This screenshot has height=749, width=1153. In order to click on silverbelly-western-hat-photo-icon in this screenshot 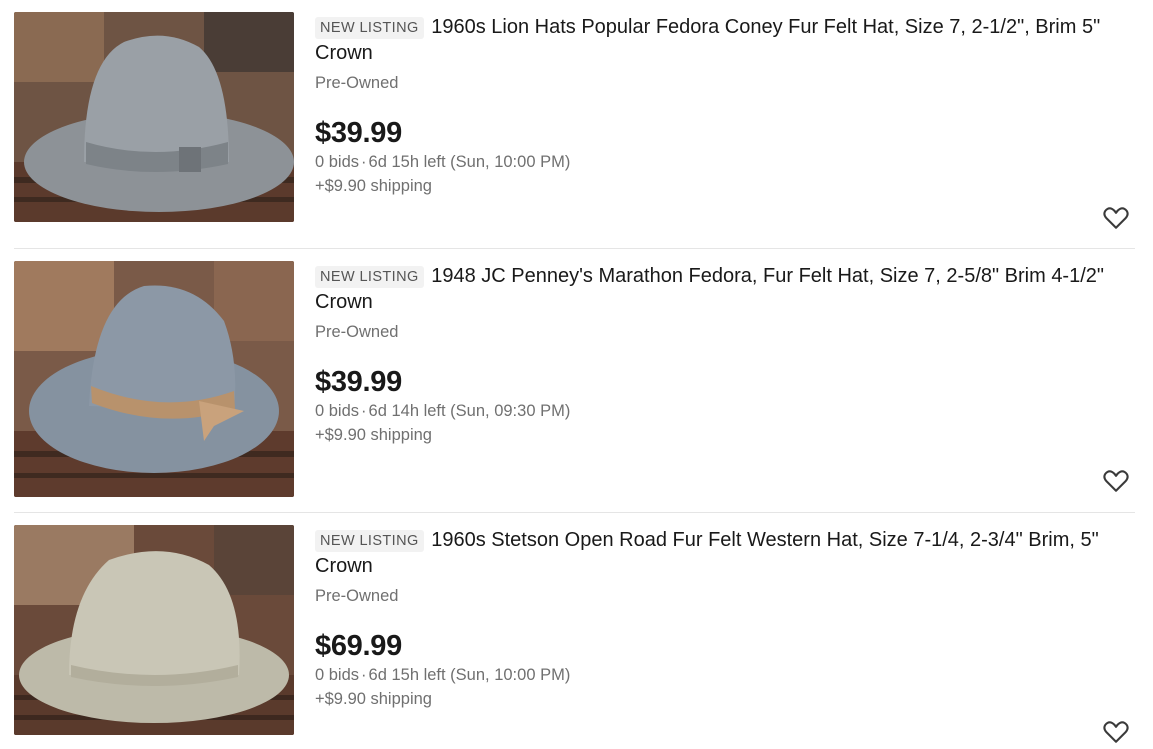, I will do `click(154, 630)`.